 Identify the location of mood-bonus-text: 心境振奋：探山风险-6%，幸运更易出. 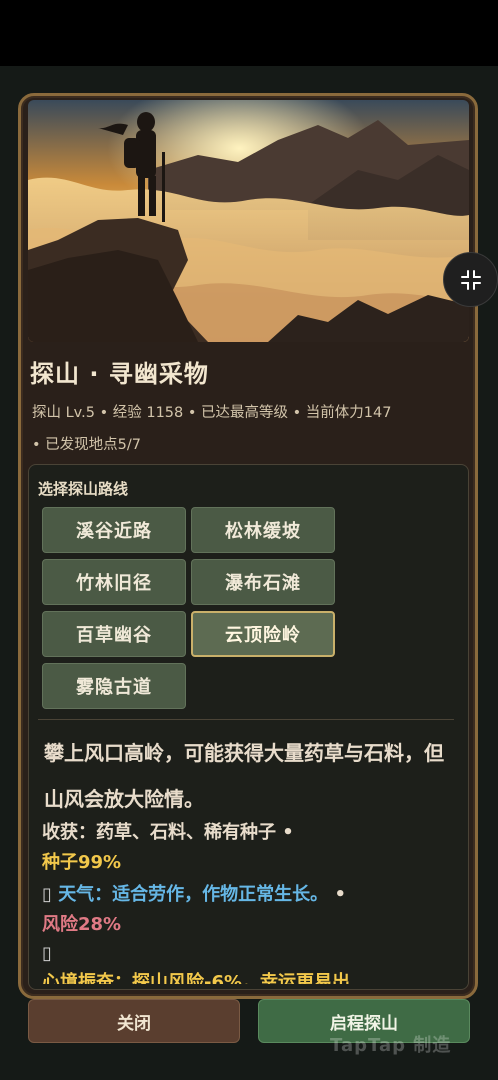
(196, 978).